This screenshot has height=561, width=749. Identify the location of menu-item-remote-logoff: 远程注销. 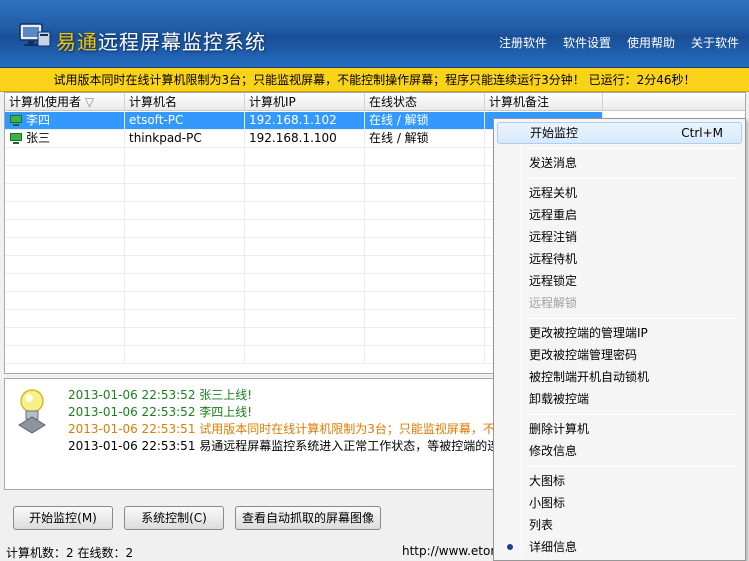
(619, 237).